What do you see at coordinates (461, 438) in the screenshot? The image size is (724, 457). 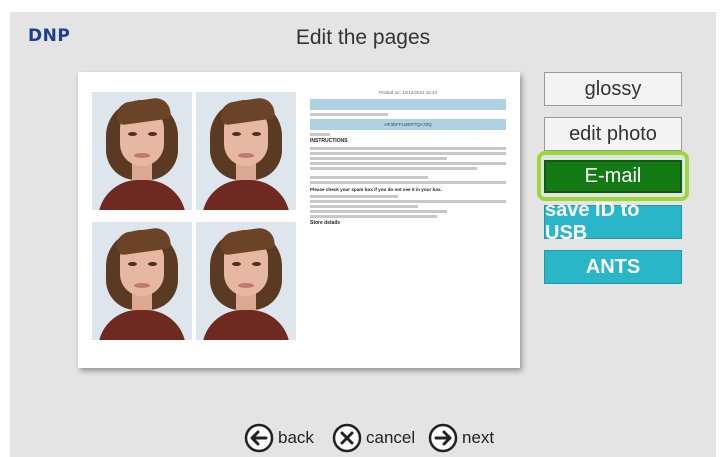 I see `next-button: next` at bounding box center [461, 438].